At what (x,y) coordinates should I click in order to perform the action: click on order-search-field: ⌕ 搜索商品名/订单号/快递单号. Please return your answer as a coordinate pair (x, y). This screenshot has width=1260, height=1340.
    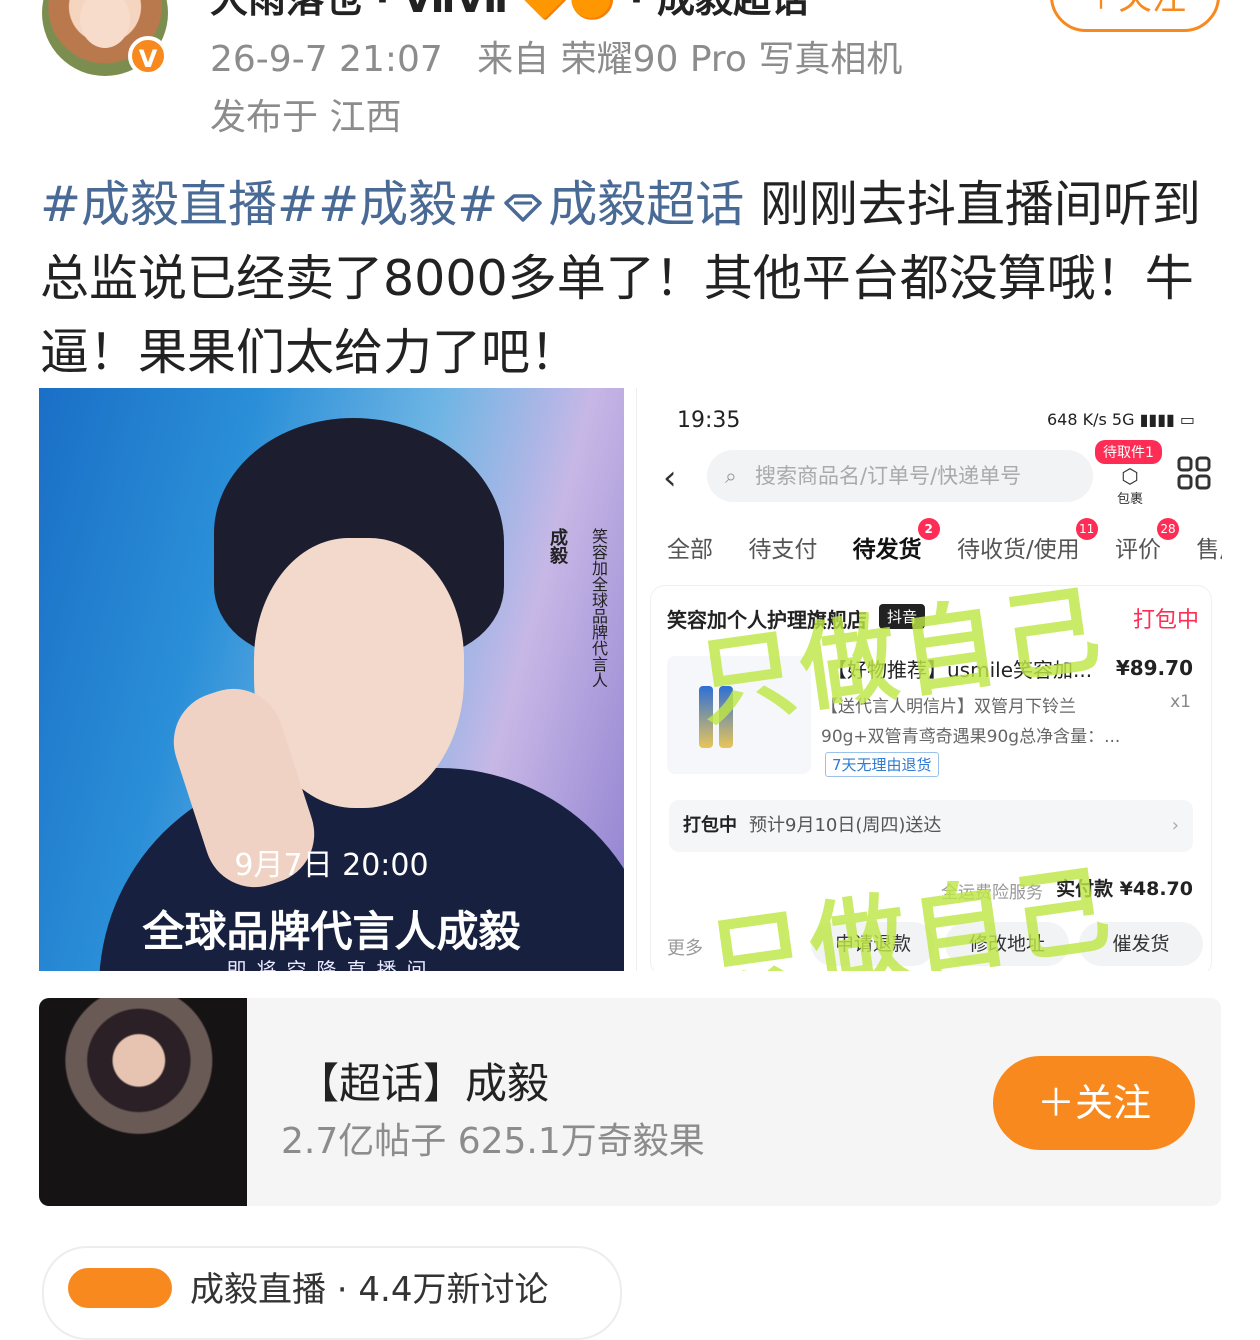
    Looking at the image, I should click on (900, 476).